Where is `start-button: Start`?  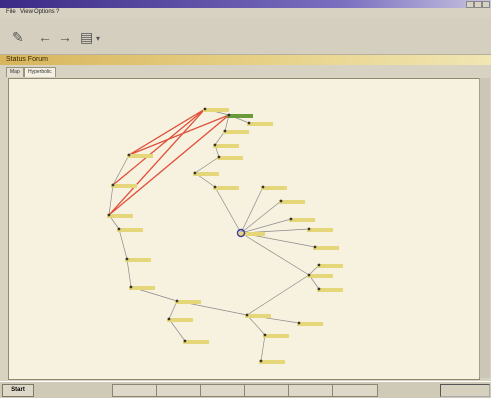
start-button: Start is located at coordinates (18, 390).